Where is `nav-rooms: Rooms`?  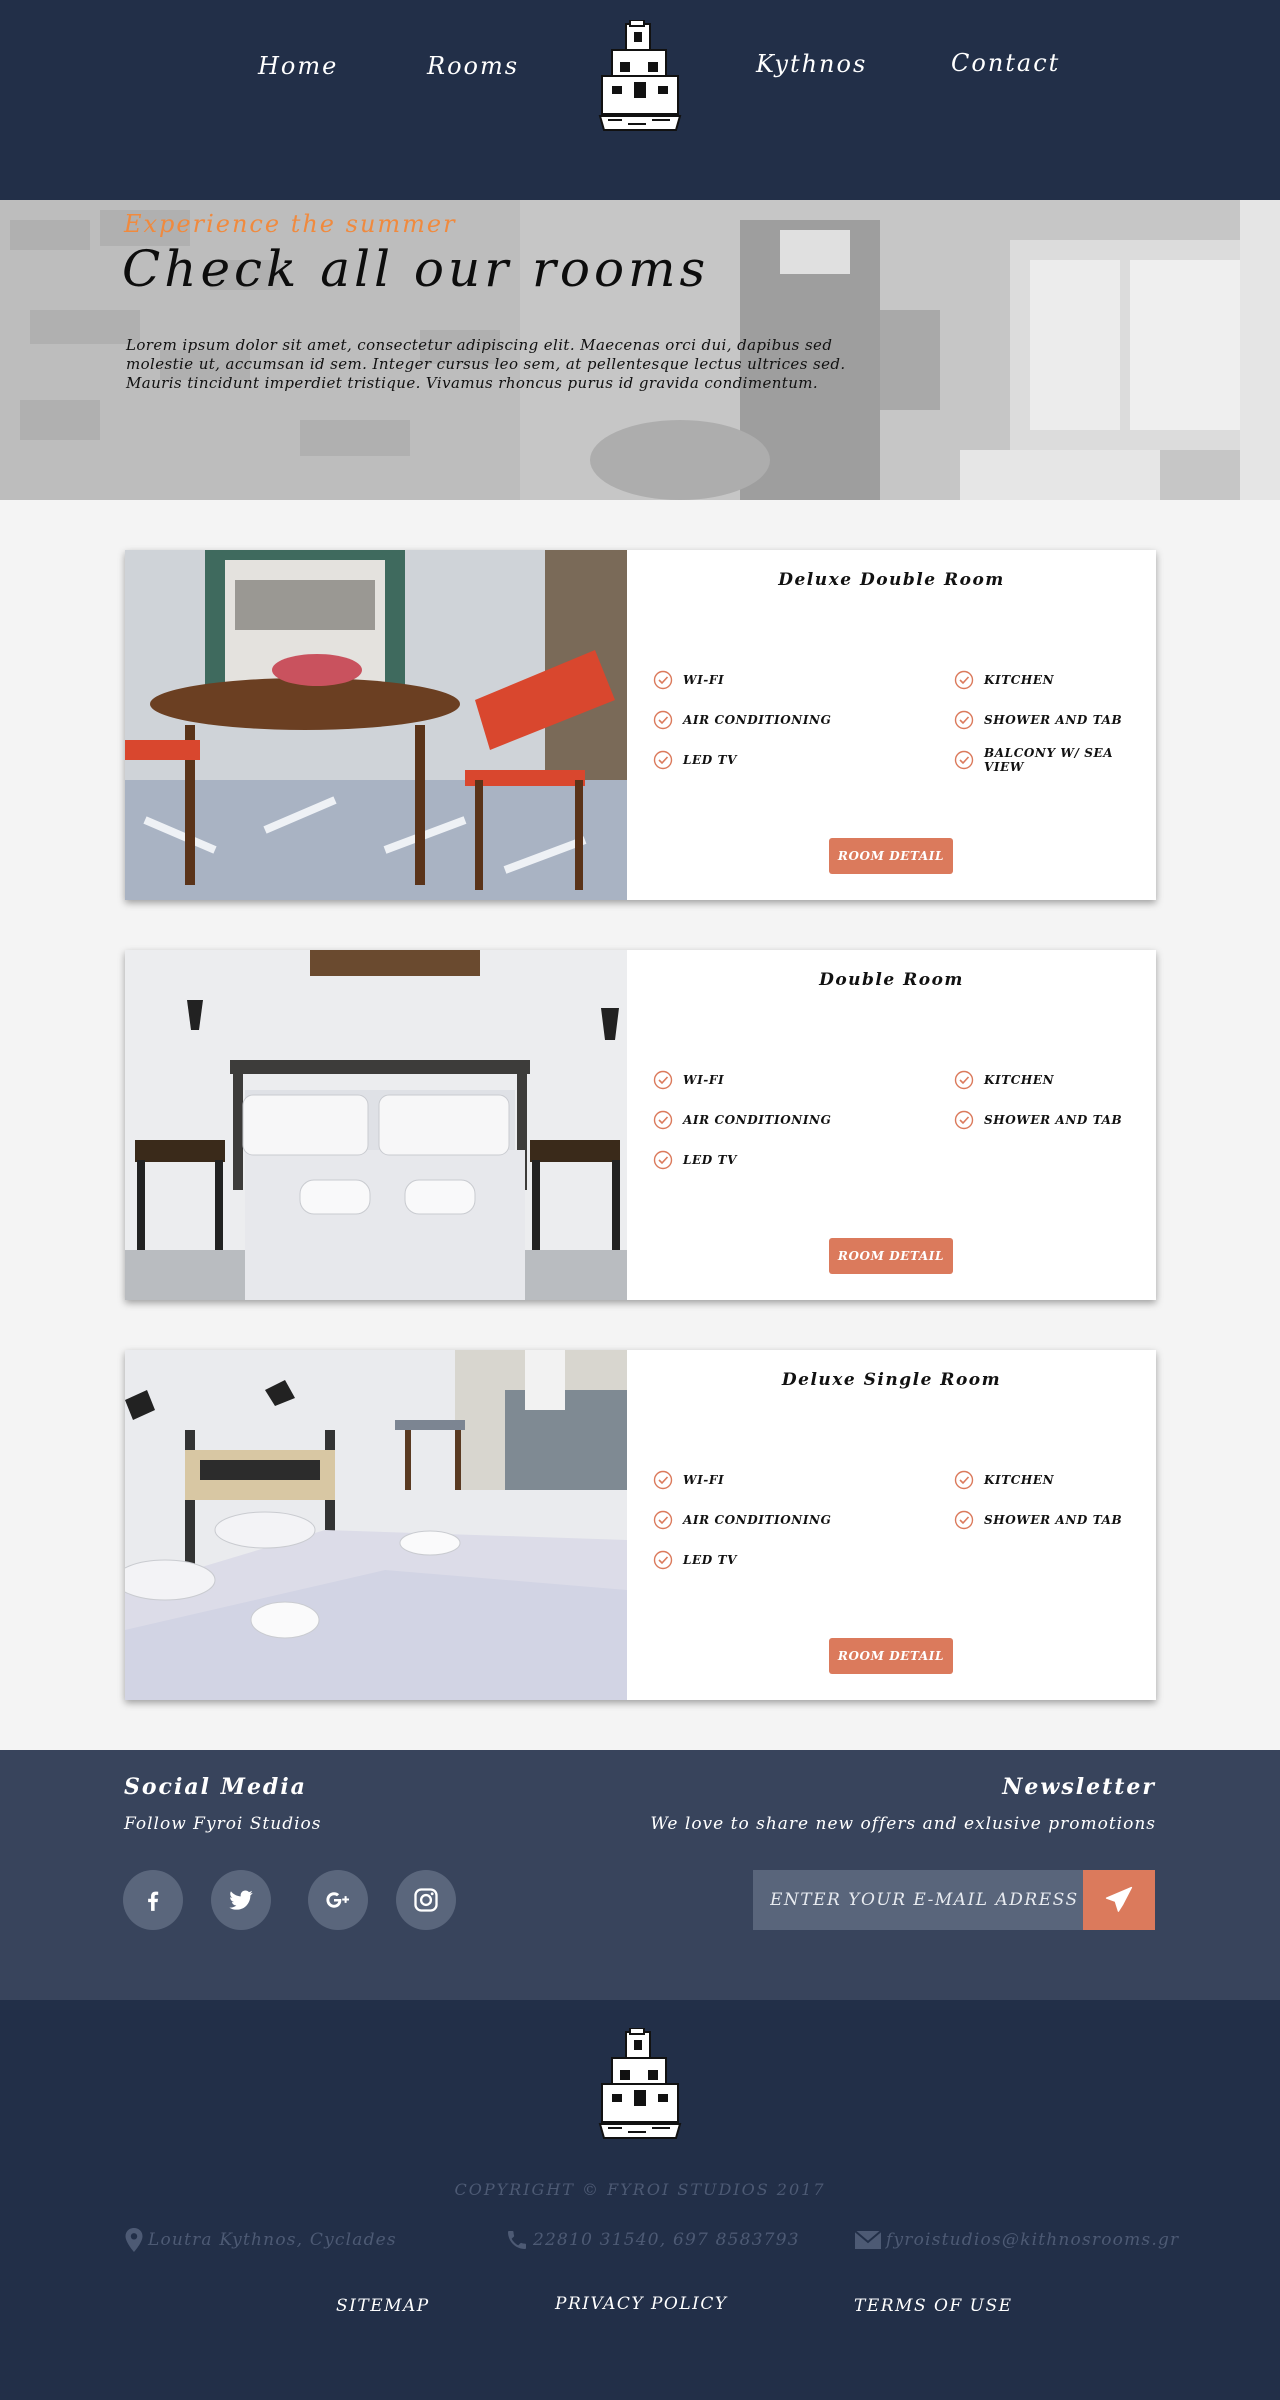
nav-rooms: Rooms is located at coordinates (473, 66).